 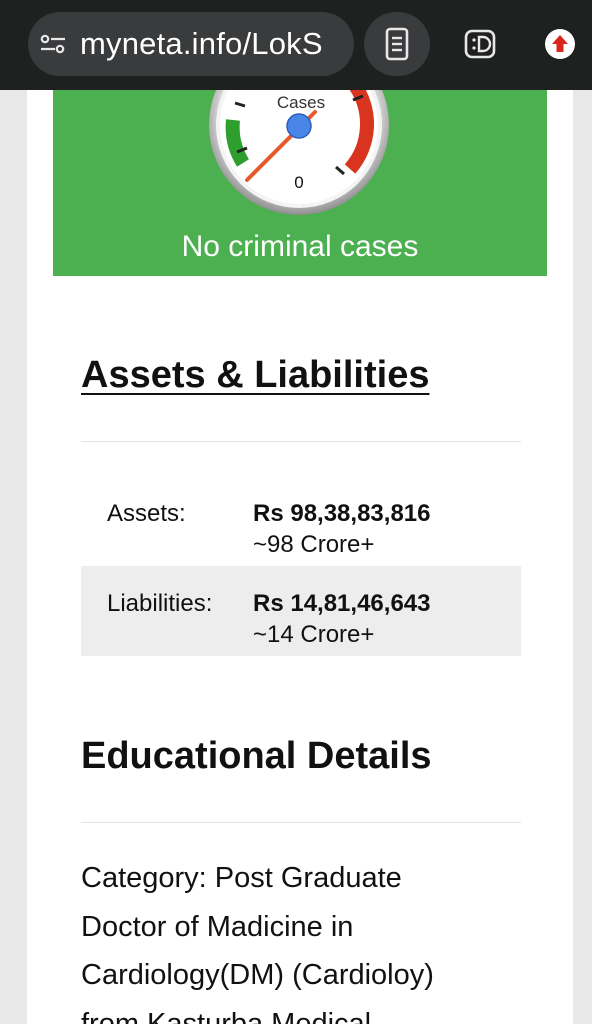 I want to click on assets-liabilities-heading: Assets & Liabilities, so click(x=255, y=375).